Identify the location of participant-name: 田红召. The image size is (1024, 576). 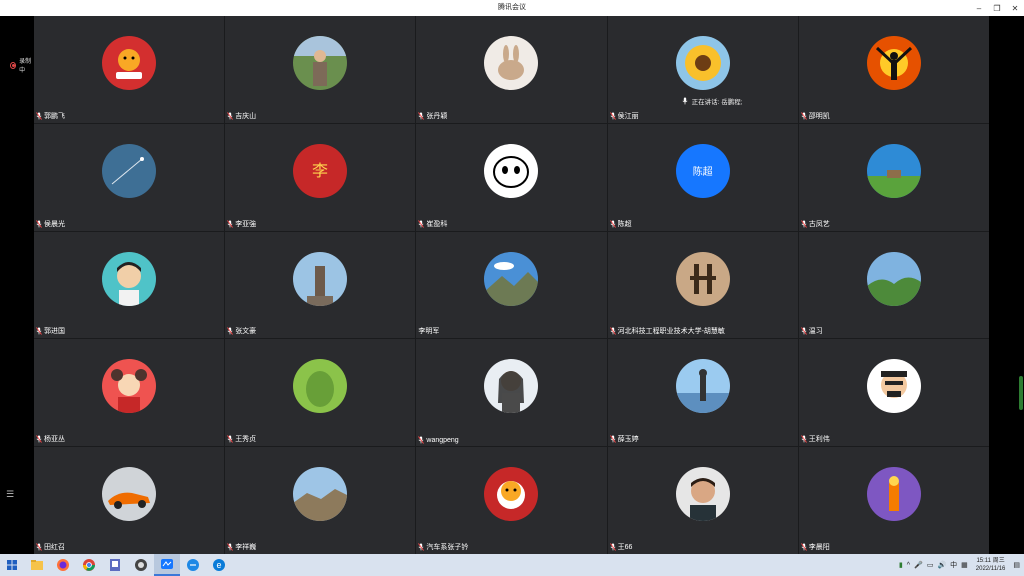
(54, 547).